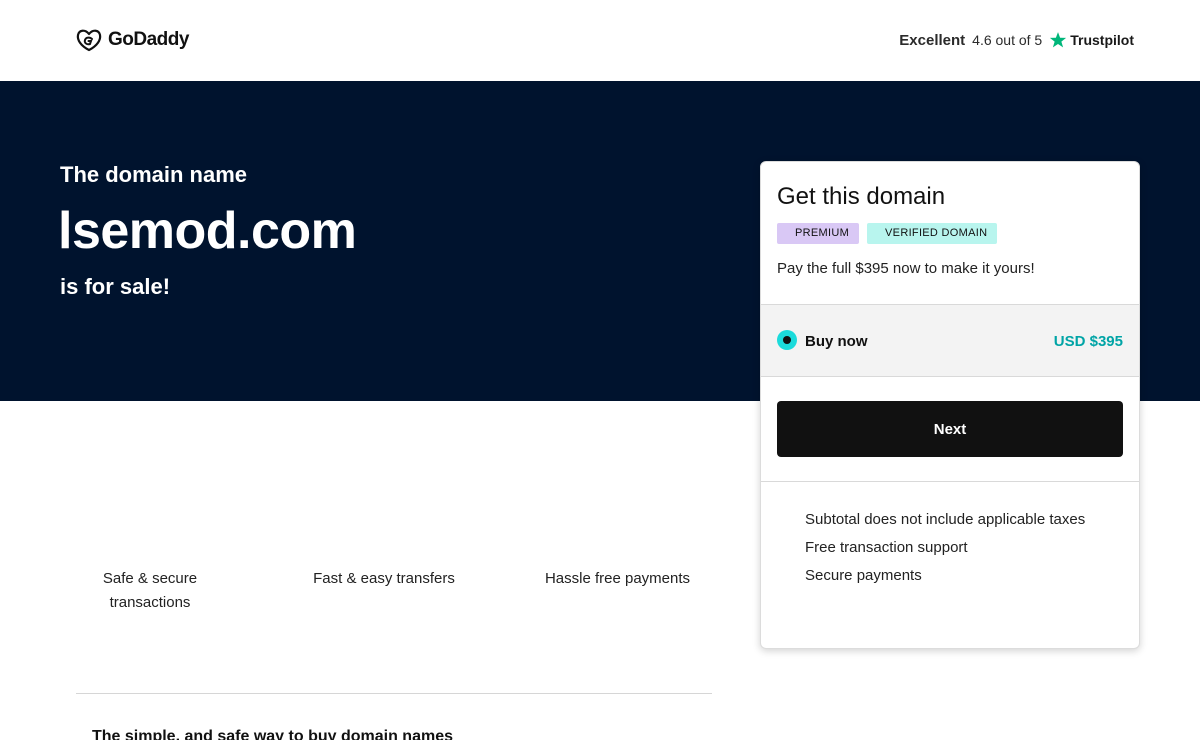 The width and height of the screenshot is (1200, 740). Describe the element at coordinates (950, 481) in the screenshot. I see `card-divider` at that location.